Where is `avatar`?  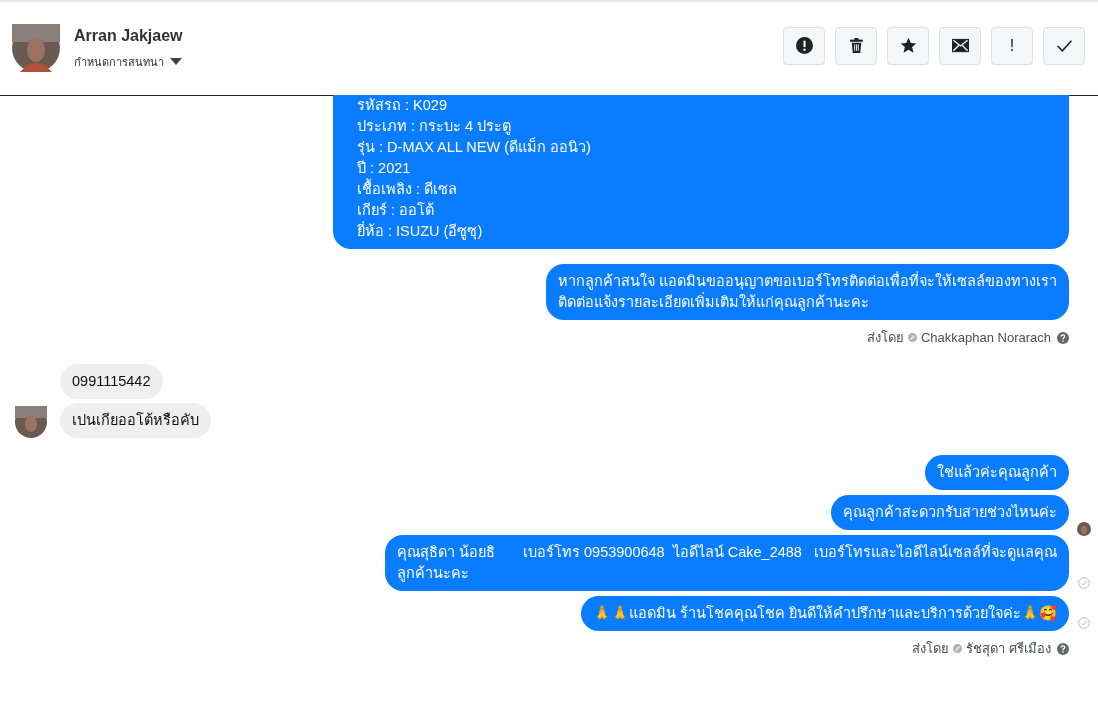
avatar is located at coordinates (36, 47).